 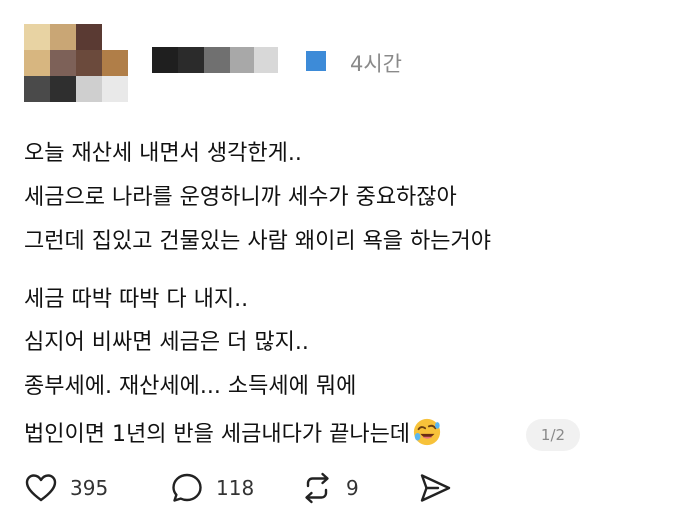 I want to click on post-line-text: 법인이면 1년의 반을 세금내다가 끝나는데, so click(x=217, y=434).